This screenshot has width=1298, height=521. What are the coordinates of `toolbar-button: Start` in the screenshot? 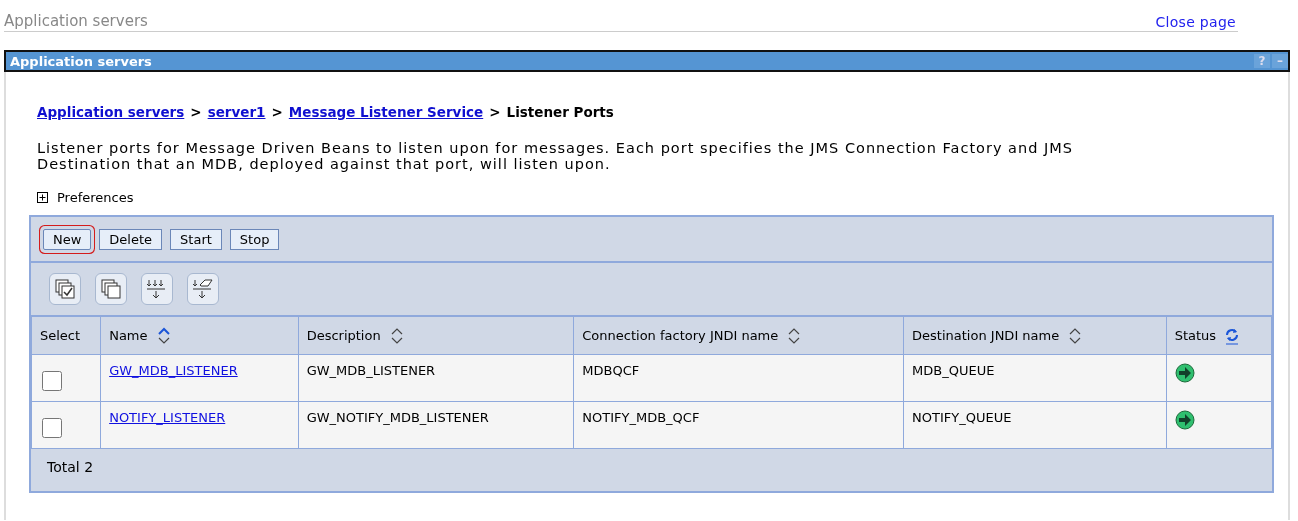 It's located at (196, 239).